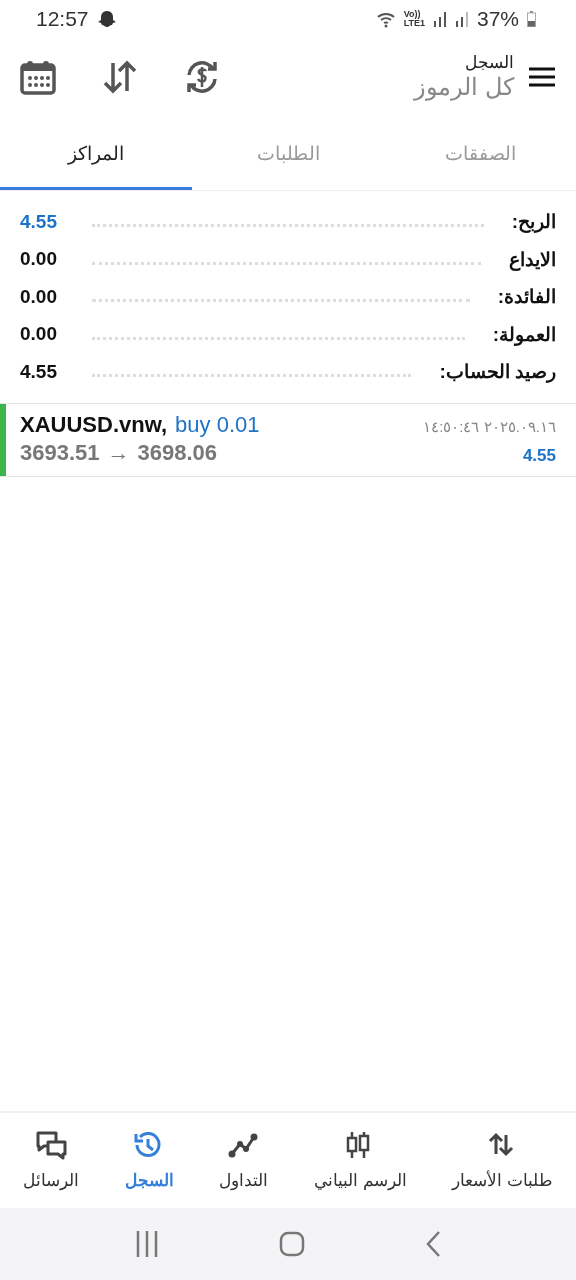  I want to click on nav-tab: الرسائل, so click(50, 1160).